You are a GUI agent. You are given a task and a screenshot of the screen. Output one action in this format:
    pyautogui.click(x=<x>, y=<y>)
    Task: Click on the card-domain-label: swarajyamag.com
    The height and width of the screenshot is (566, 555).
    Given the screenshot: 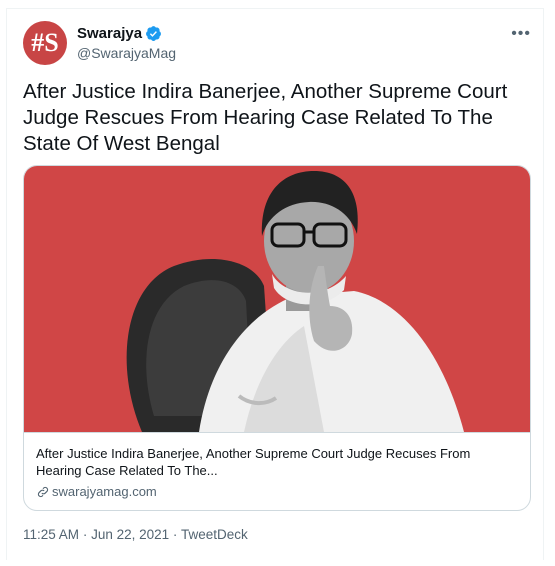 What is the action you would take?
    pyautogui.click(x=104, y=491)
    